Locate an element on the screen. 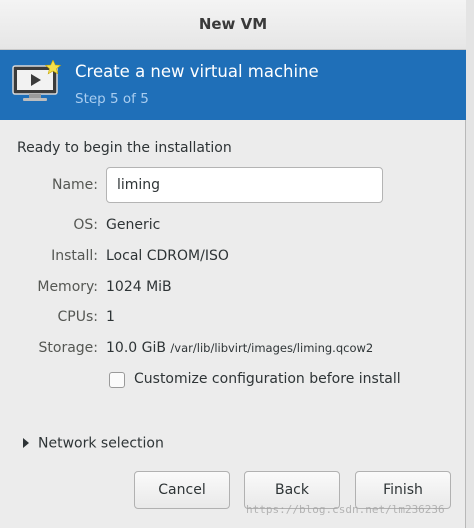 The image size is (474, 528). step-indicator: Step 5 of 5 is located at coordinates (112, 99).